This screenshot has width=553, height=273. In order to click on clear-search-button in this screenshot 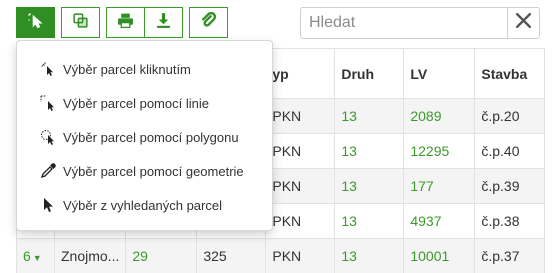, I will do `click(523, 23)`.